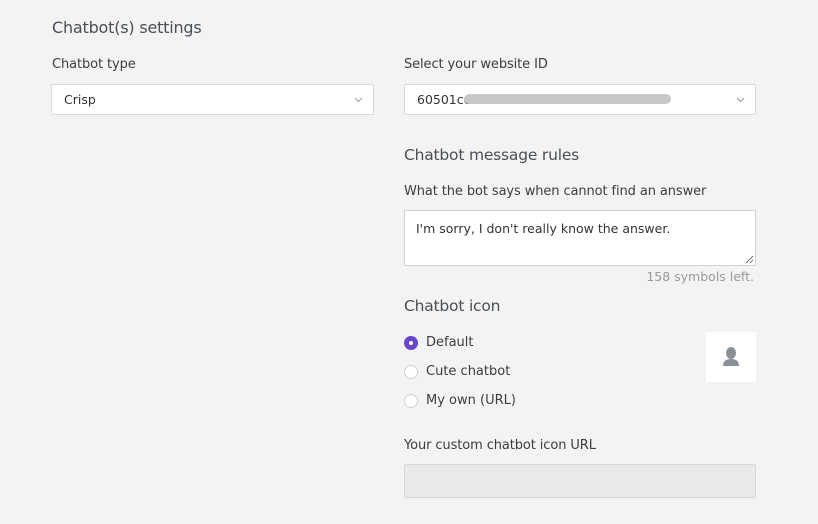  What do you see at coordinates (580, 481) in the screenshot?
I see `custom-icon-url-input` at bounding box center [580, 481].